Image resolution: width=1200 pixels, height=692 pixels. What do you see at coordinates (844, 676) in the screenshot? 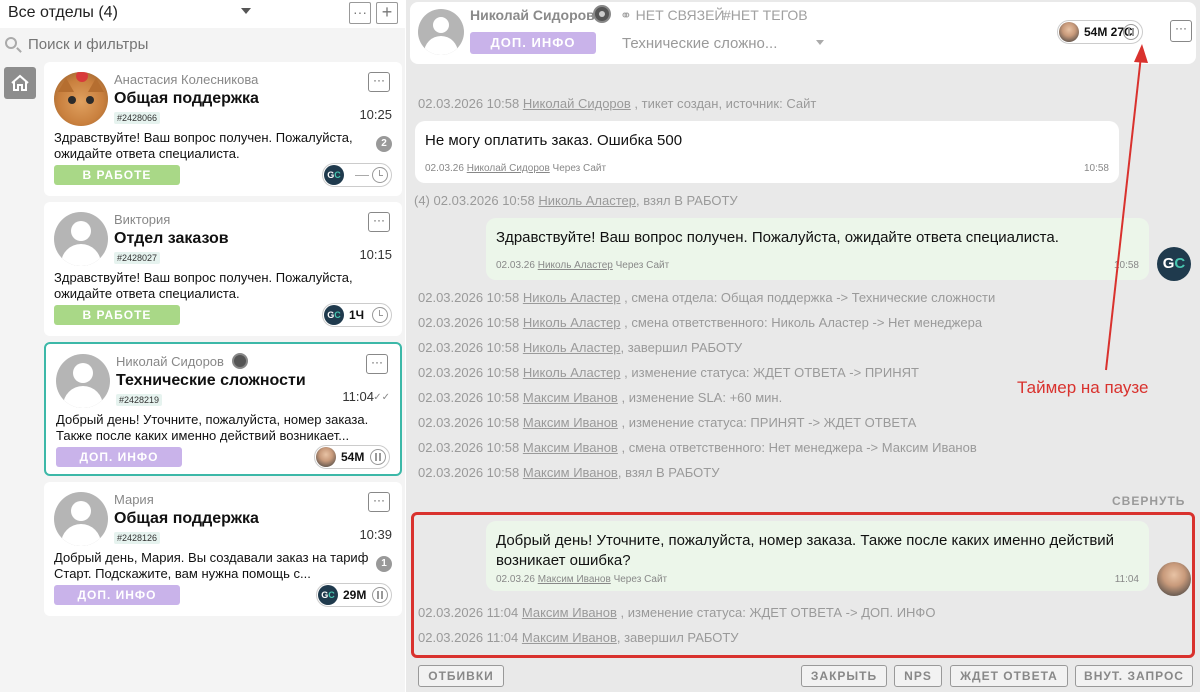
I see `close-ticket-button: ЗАКРЫТЬ` at bounding box center [844, 676].